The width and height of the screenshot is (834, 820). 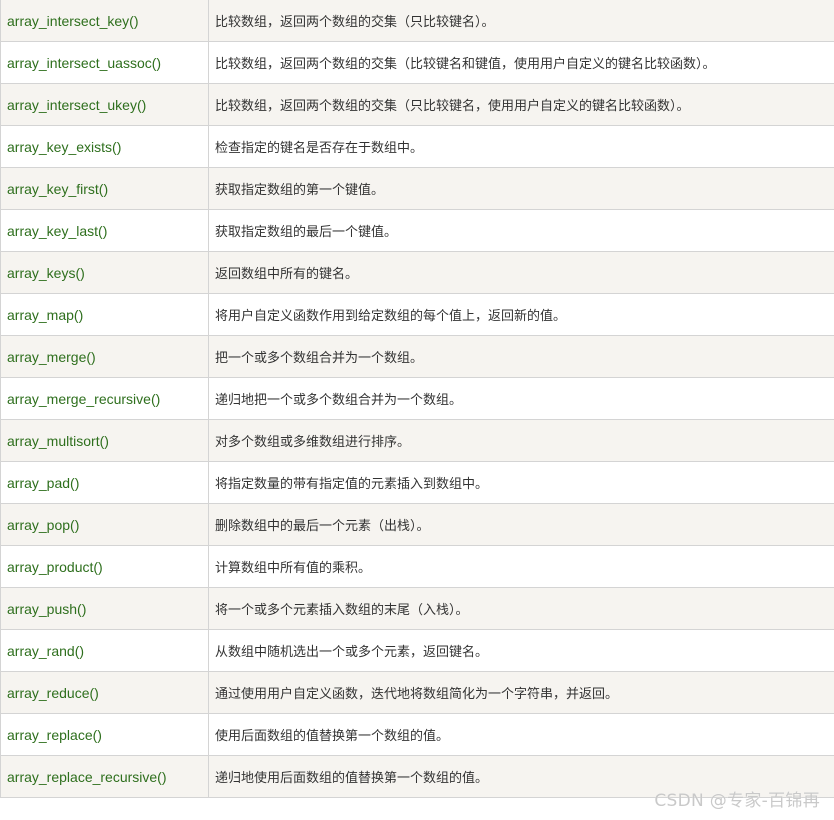 I want to click on function-link: array_key_exists(), so click(x=64, y=147).